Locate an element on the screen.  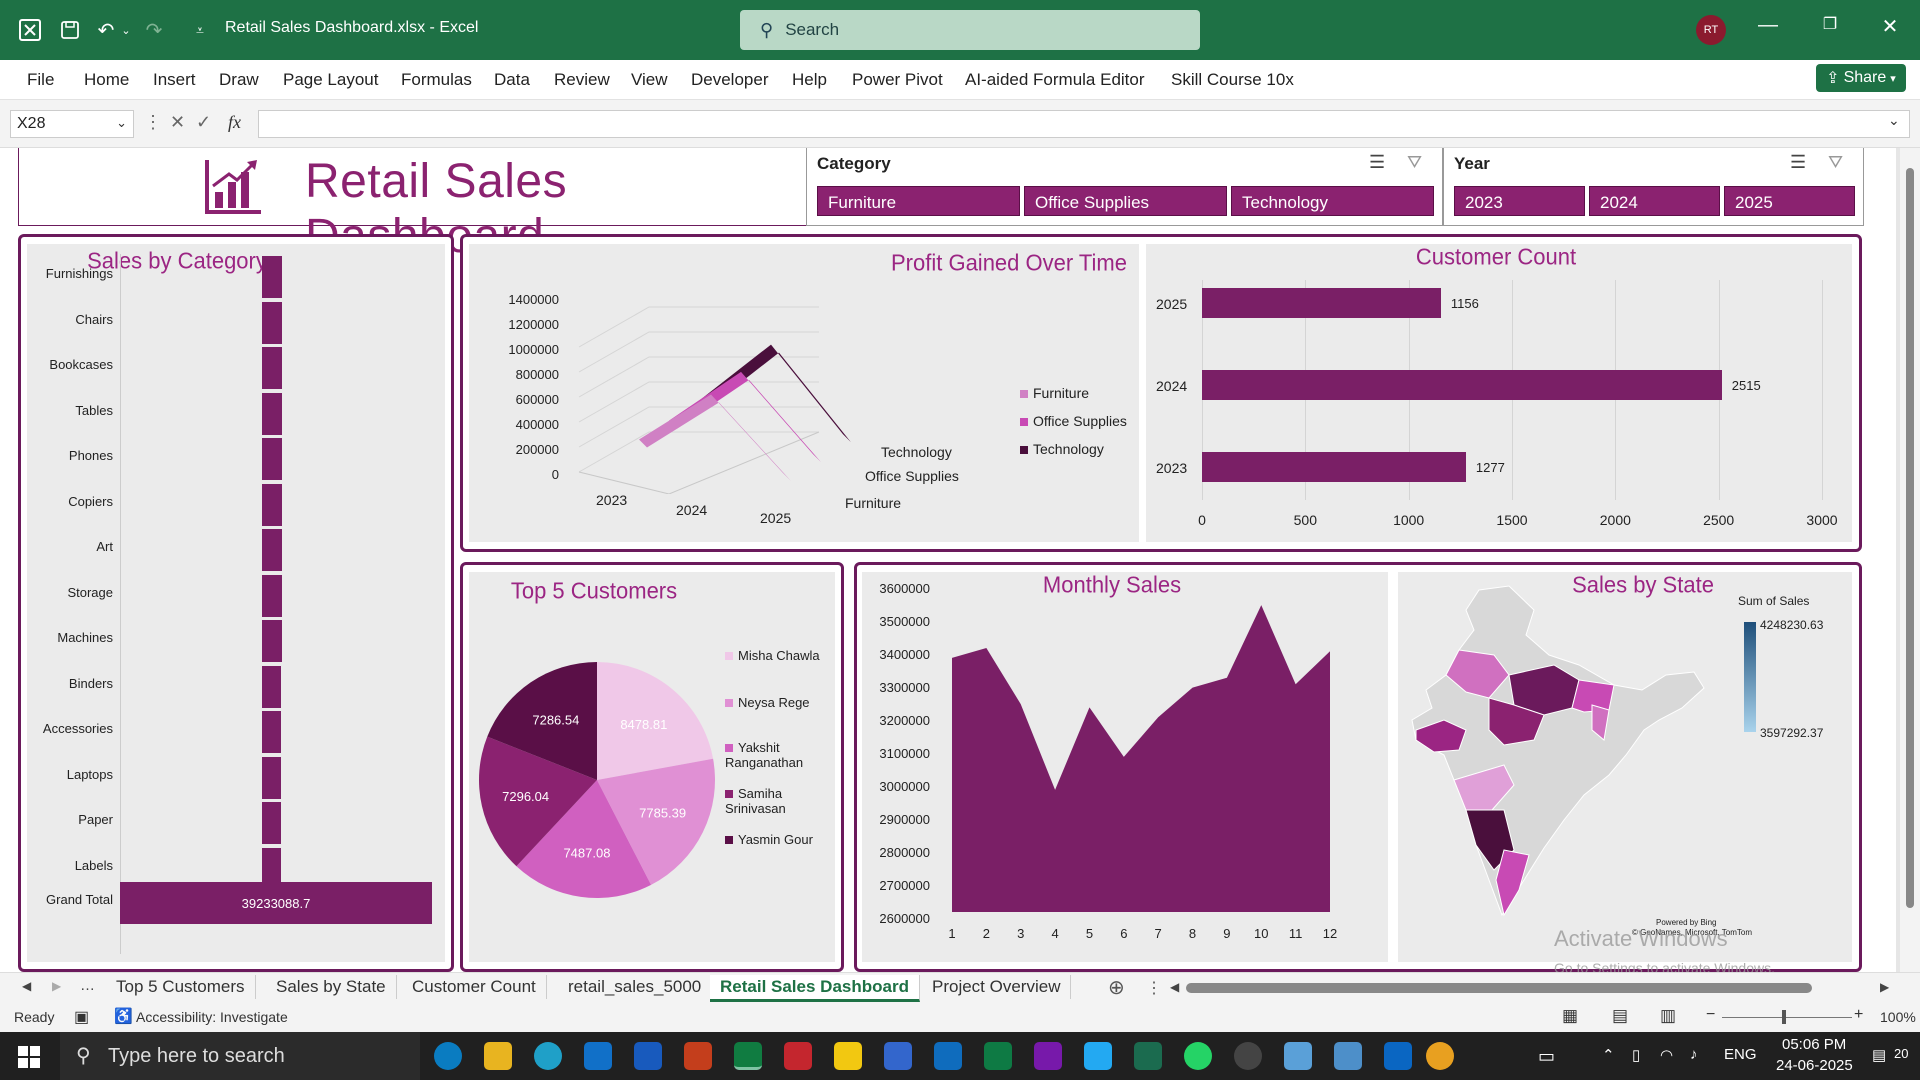
menu-draw: Draw is located at coordinates (239, 80).